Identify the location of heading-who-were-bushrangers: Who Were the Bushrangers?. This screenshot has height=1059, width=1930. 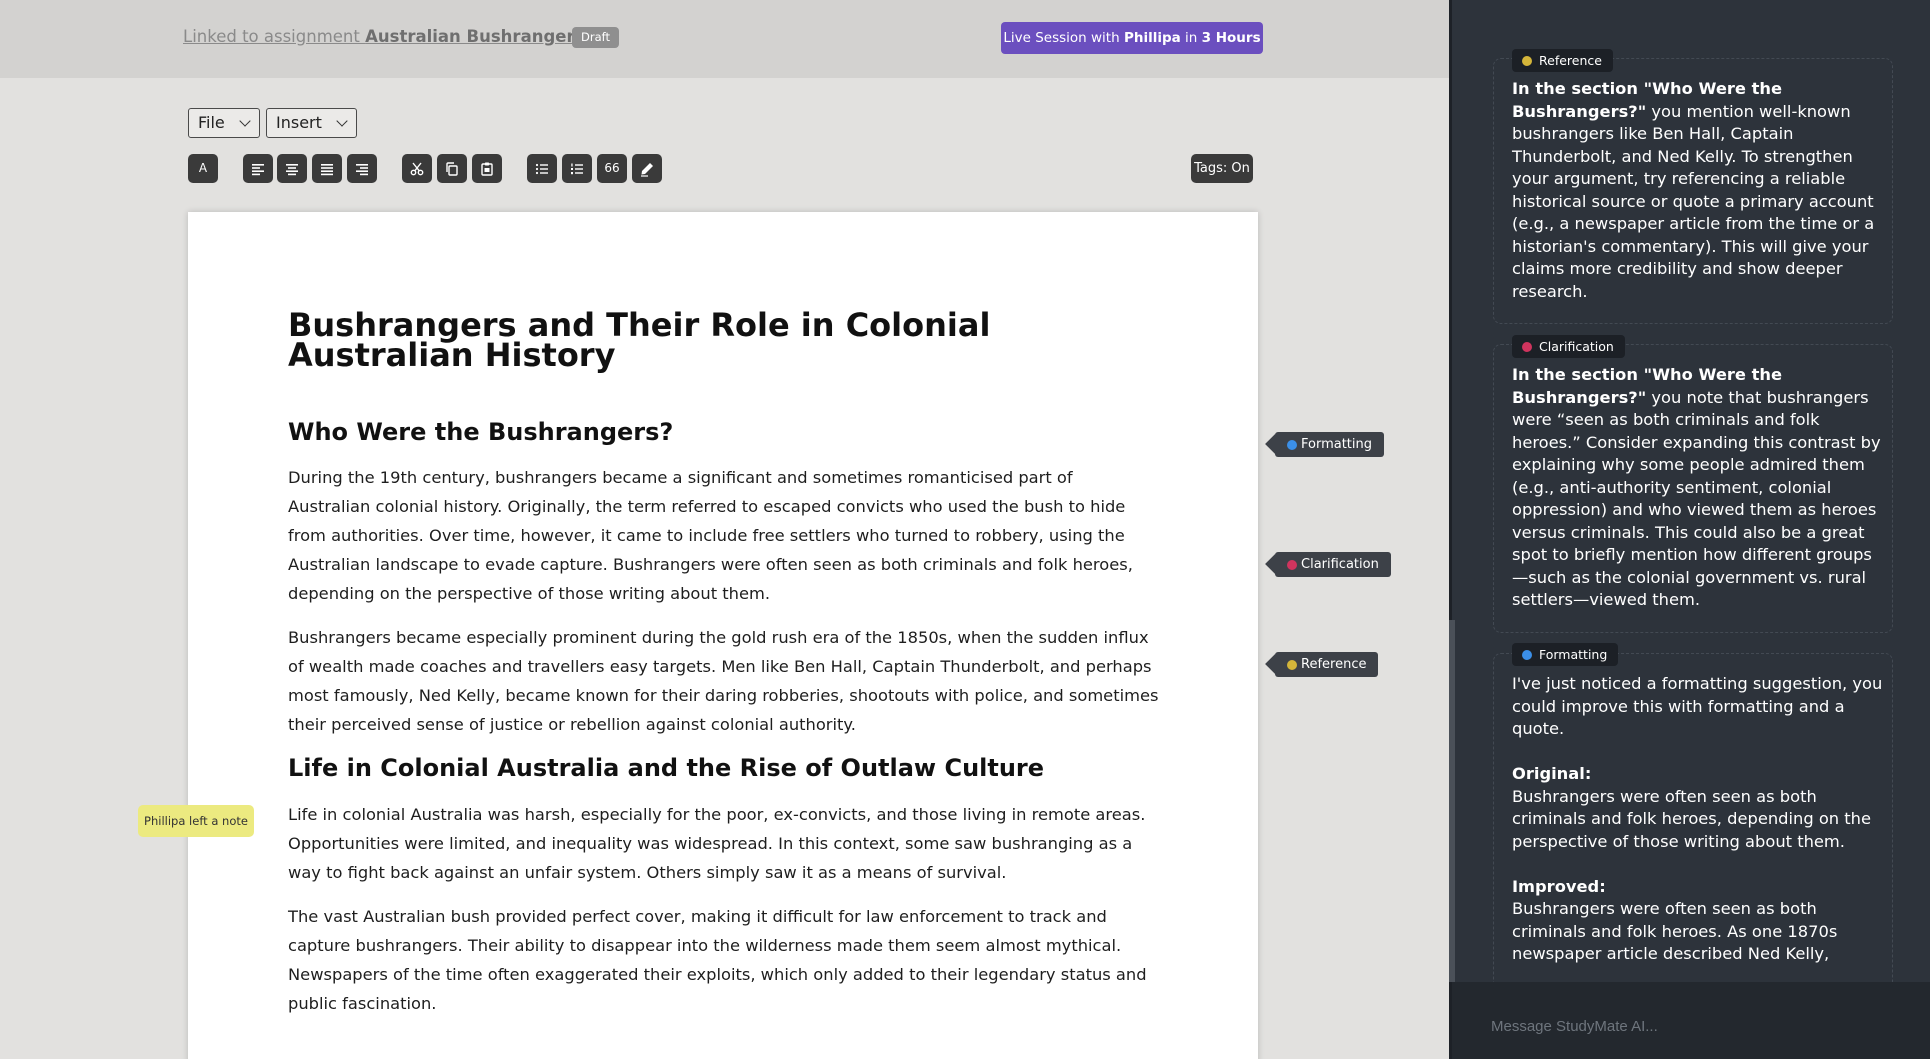
(480, 432).